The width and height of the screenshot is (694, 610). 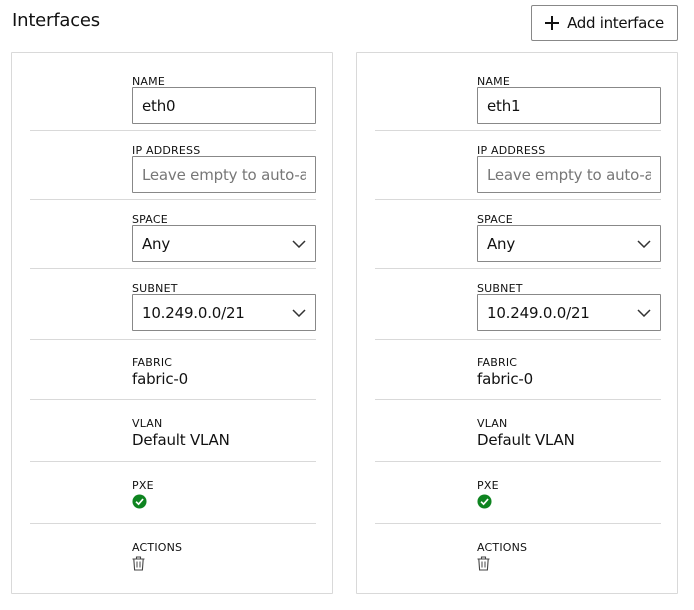 What do you see at coordinates (615, 23) in the screenshot?
I see `add-interface-label: Add interface` at bounding box center [615, 23].